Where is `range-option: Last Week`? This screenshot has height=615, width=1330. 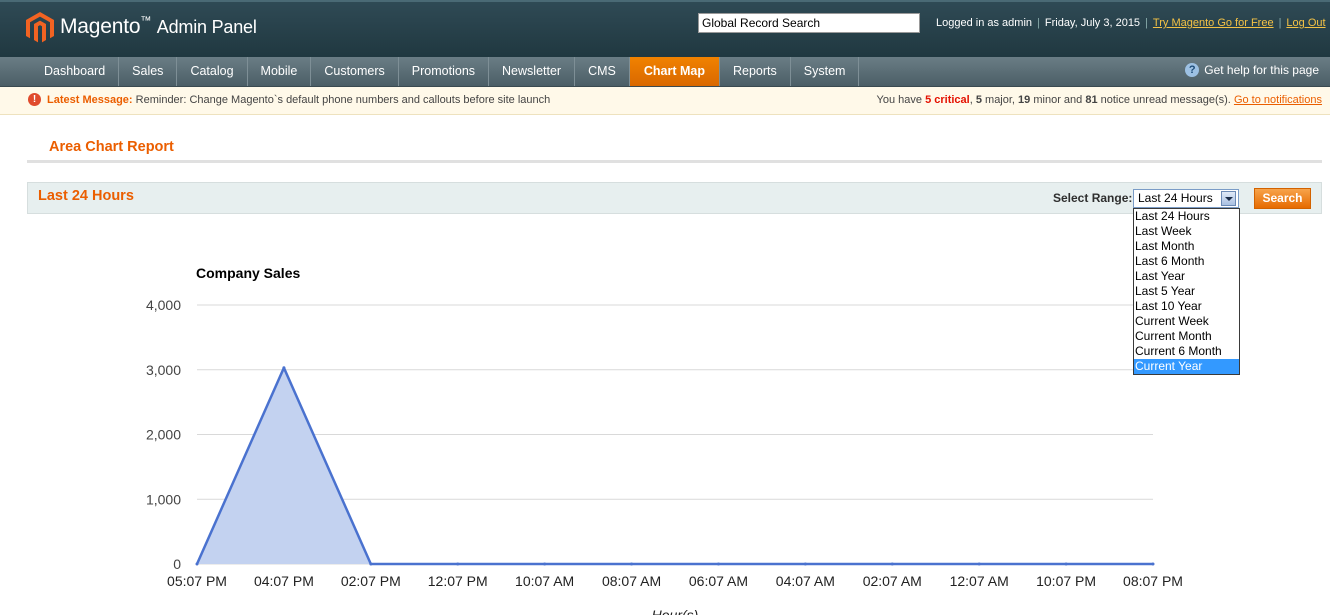
range-option: Last Week is located at coordinates (1186, 231).